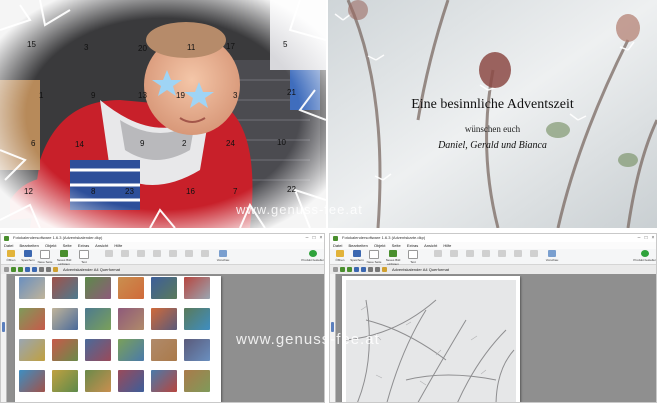  What do you see at coordinates (308, 339) in the screenshot?
I see `watermark-bottom: www.genuss-fee.at` at bounding box center [308, 339].